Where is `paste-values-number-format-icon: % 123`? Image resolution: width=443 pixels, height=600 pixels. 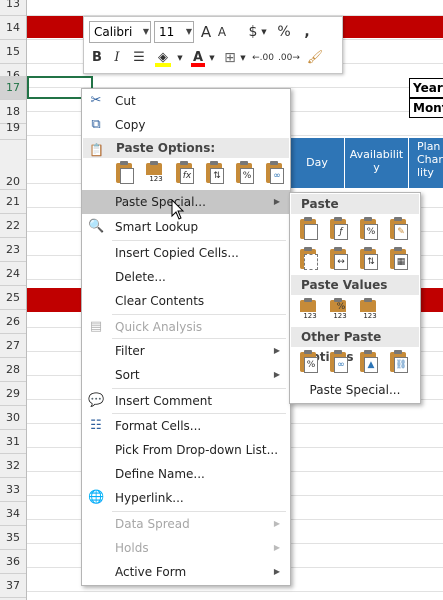
paste-values-number-format-icon: % 123 is located at coordinates (340, 311).